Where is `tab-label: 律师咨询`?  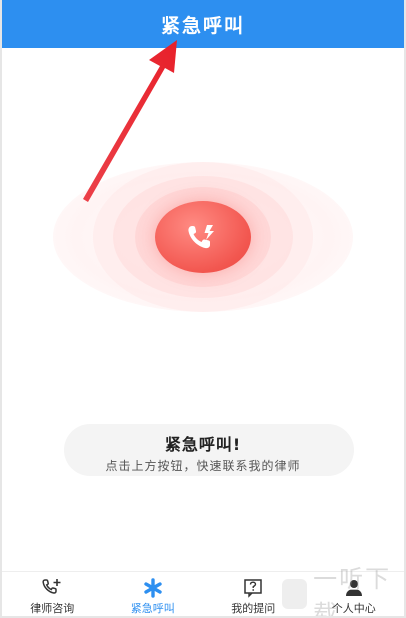 tab-label: 律师咨询 is located at coordinates (52, 608).